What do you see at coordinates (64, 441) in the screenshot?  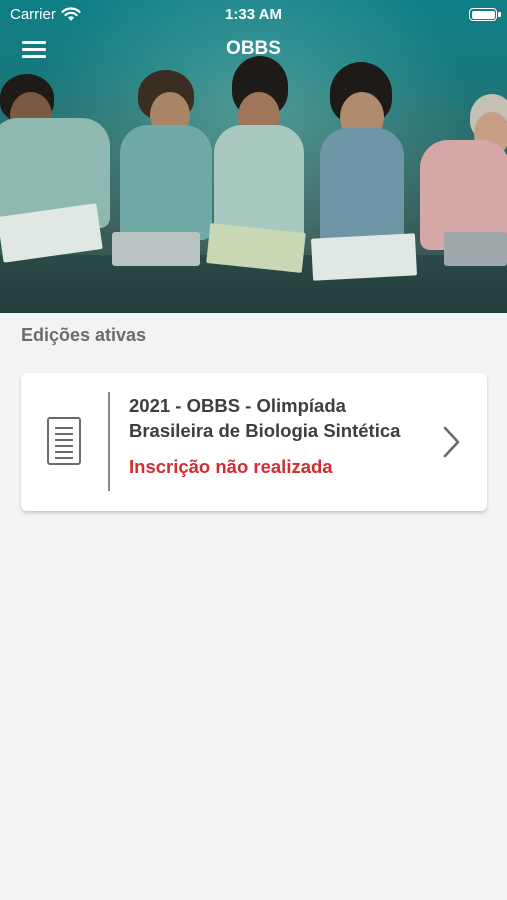 I see `document-icon` at bounding box center [64, 441].